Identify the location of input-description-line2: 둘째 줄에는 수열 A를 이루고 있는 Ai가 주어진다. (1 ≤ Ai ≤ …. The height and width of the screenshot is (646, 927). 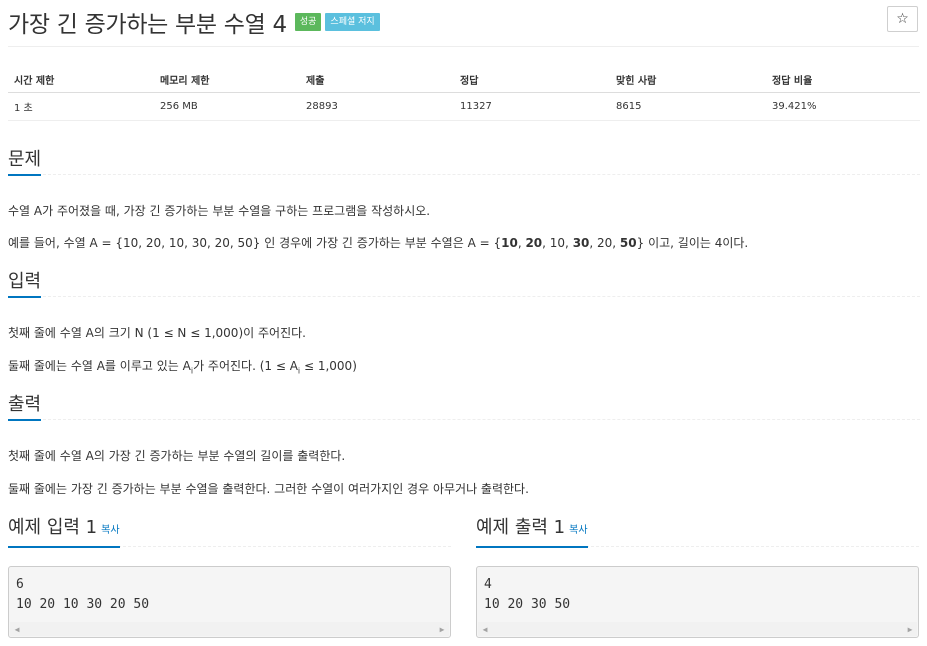
(182, 367).